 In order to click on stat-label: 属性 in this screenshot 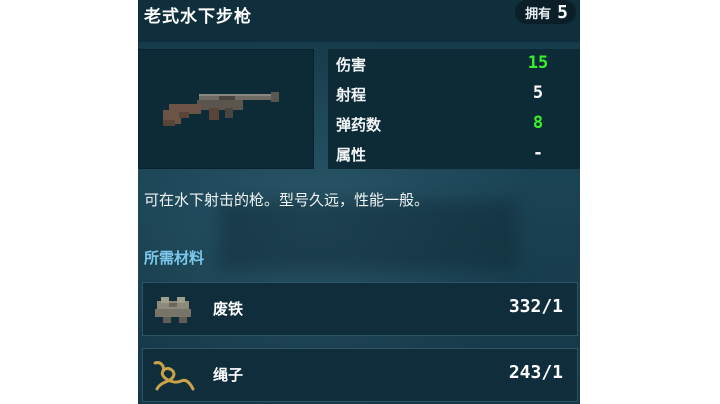, I will do `click(351, 155)`.